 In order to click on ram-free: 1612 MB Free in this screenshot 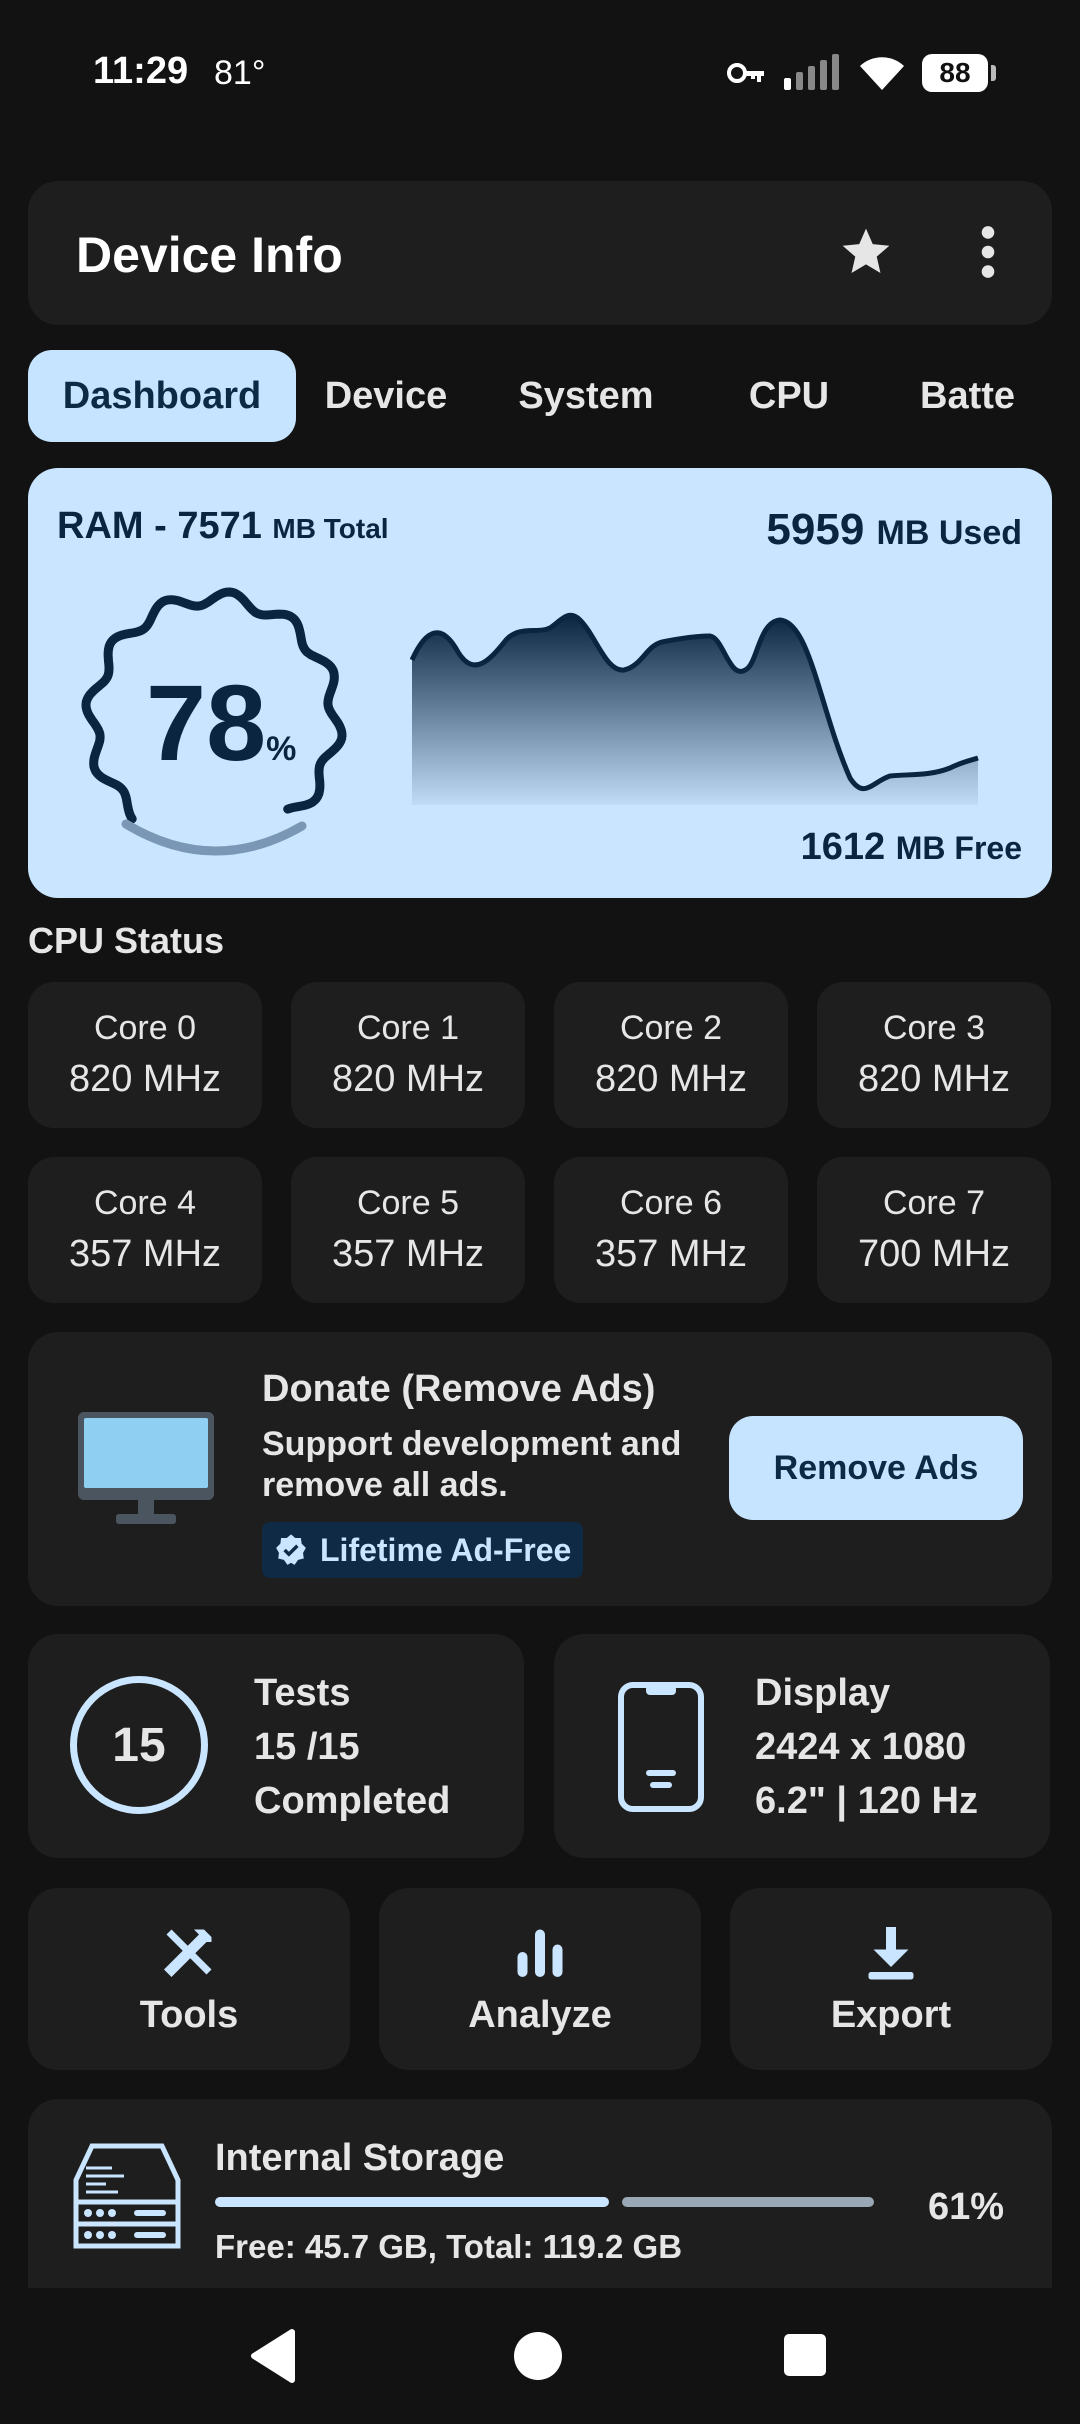, I will do `click(911, 847)`.